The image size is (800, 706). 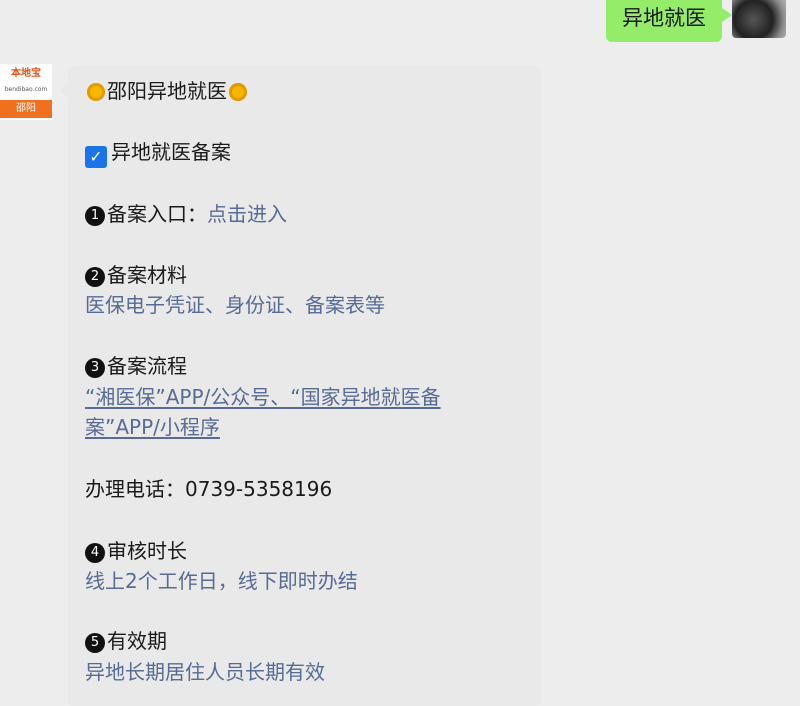 I want to click on item-3-link-line-1: “湘医保”APP/公众号、“国家异地就医备, so click(x=263, y=397).